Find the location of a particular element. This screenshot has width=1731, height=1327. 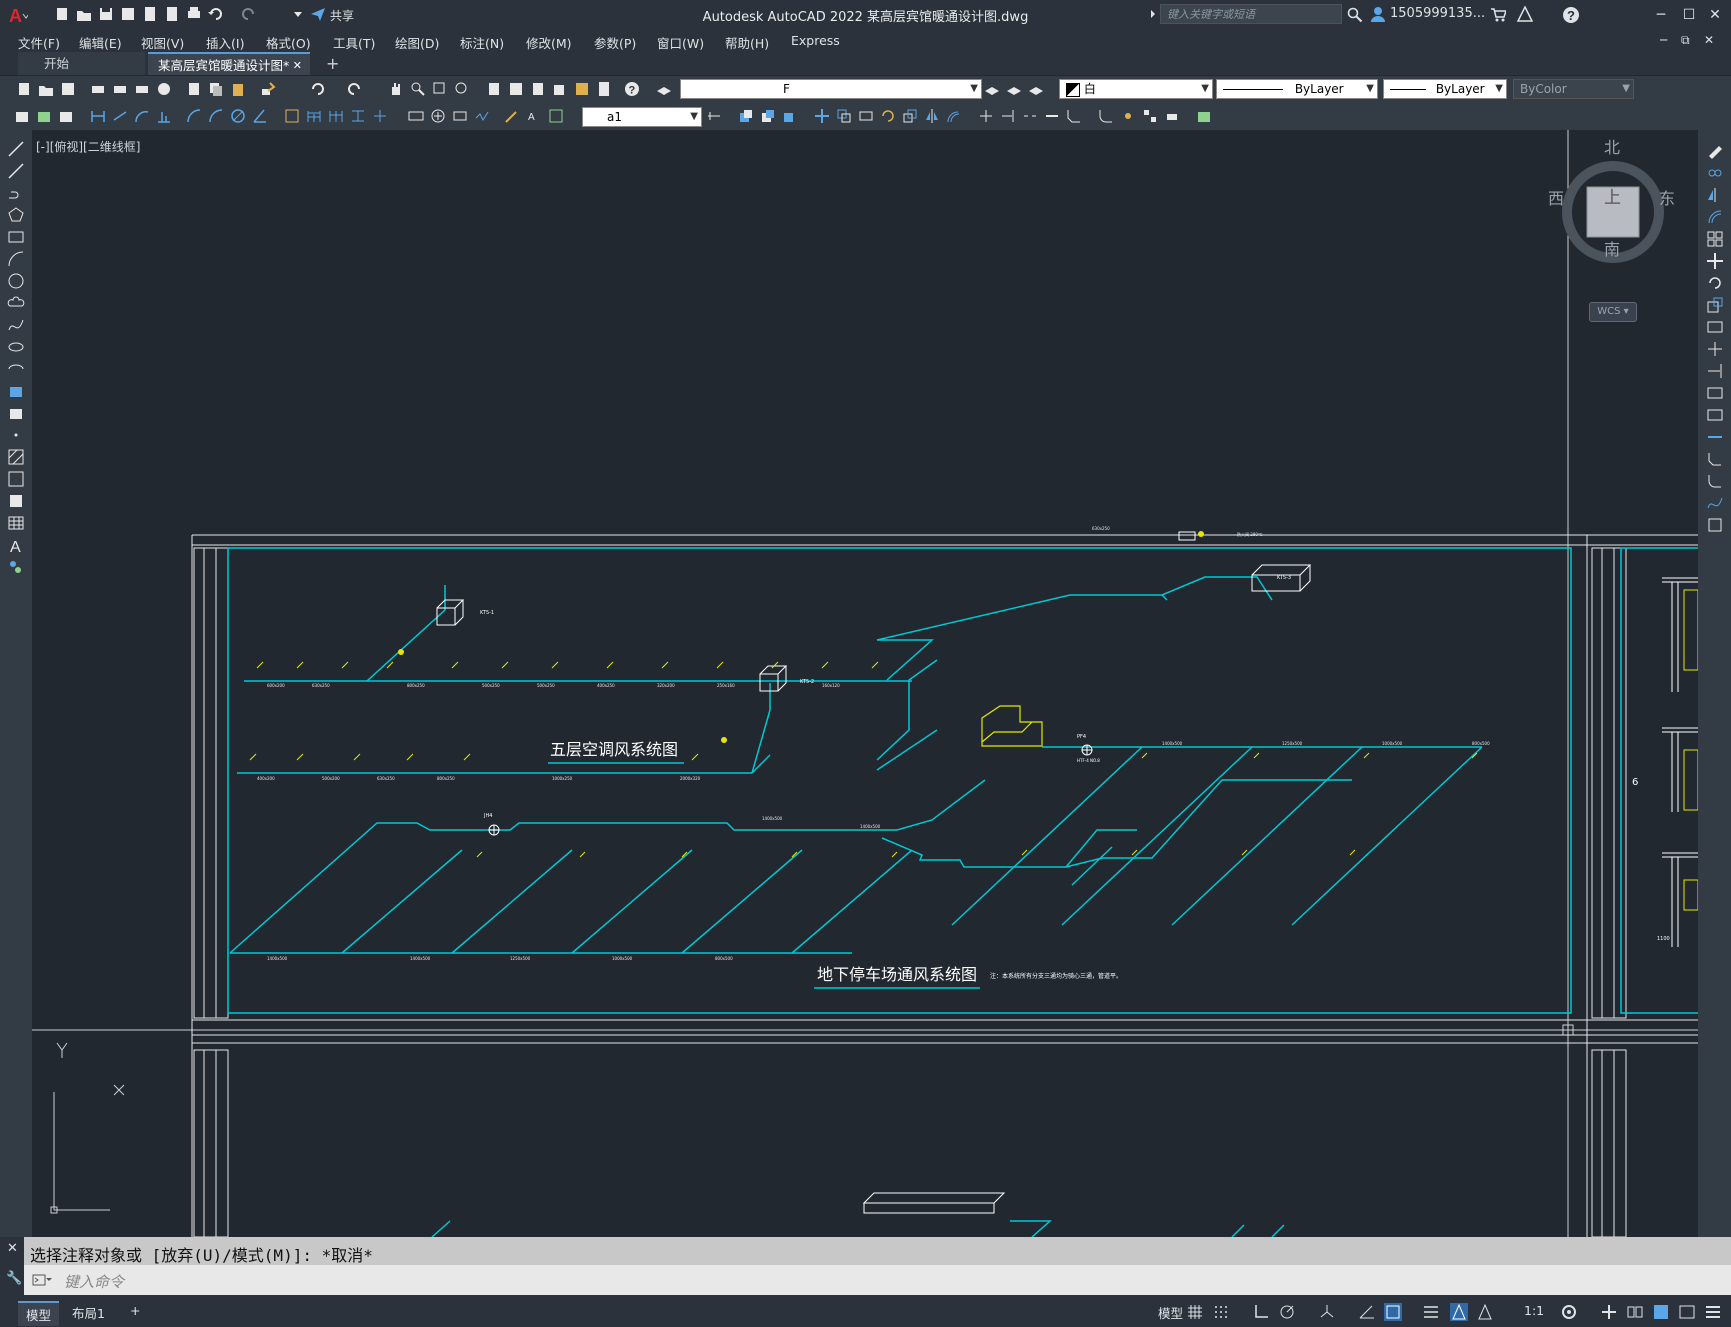

viewcube-face-top: 上 is located at coordinates (1612, 195).